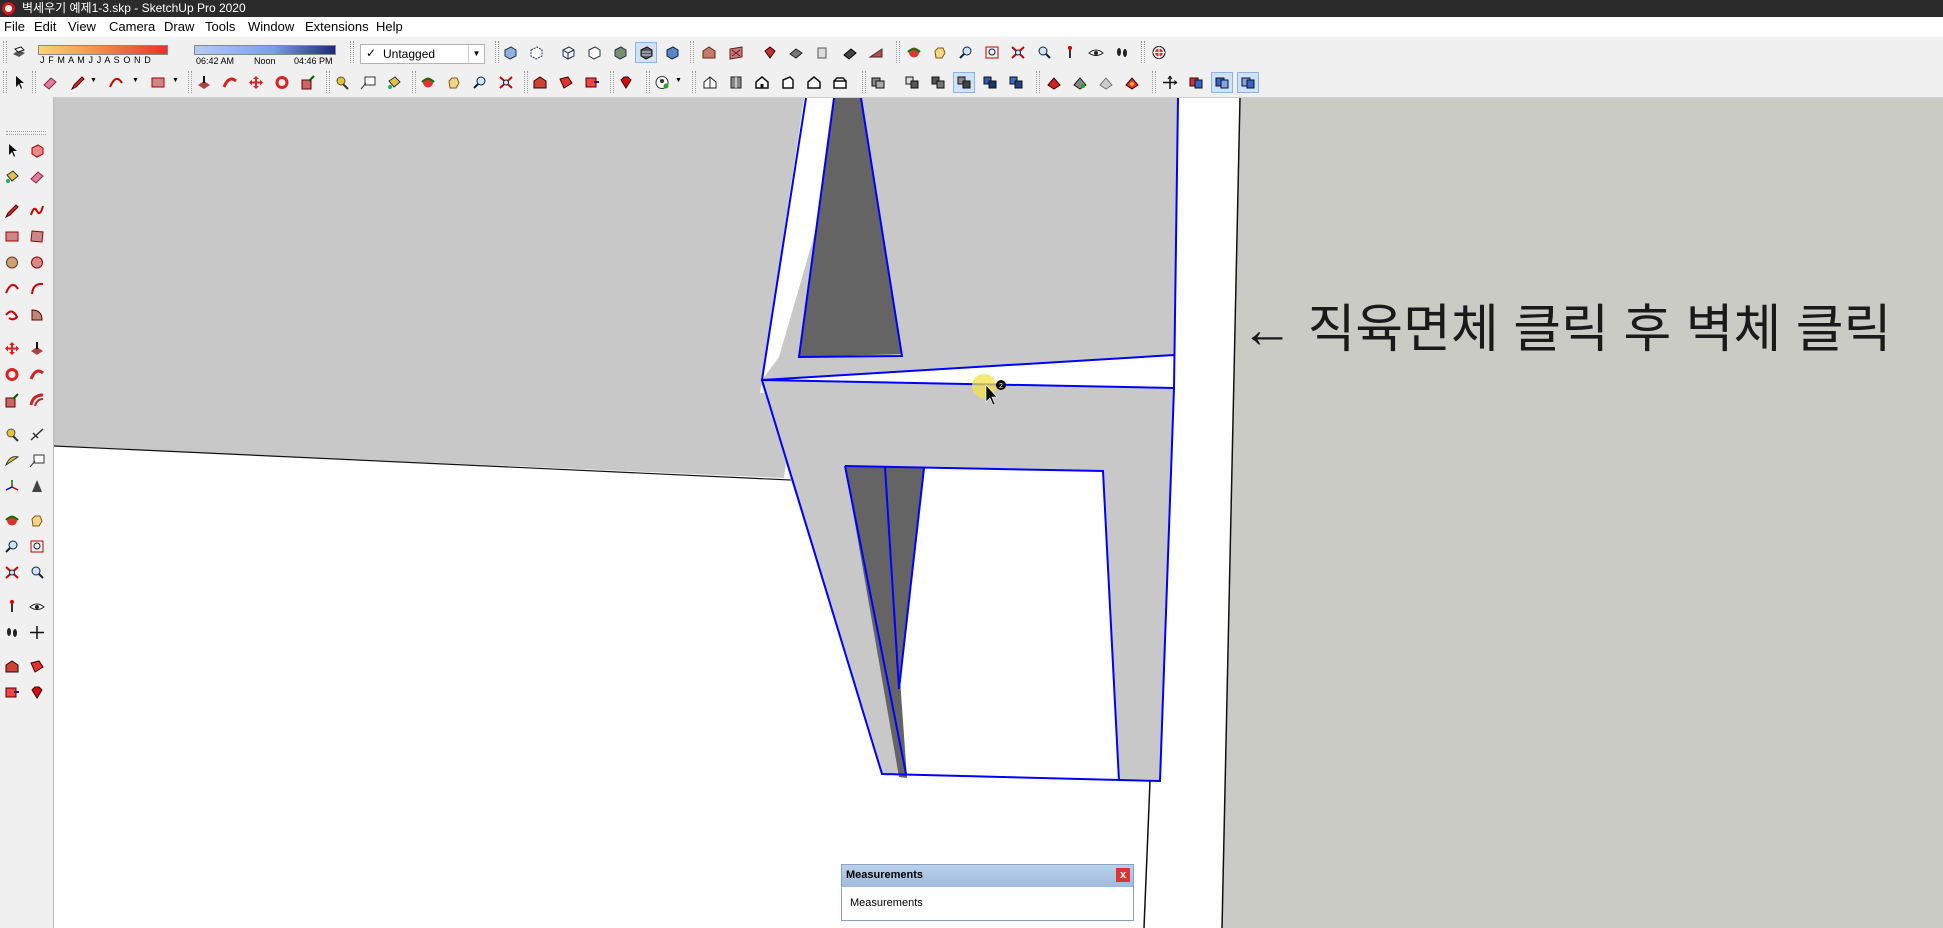  Describe the element at coordinates (788, 82) in the screenshot. I see `right-view-button` at that location.